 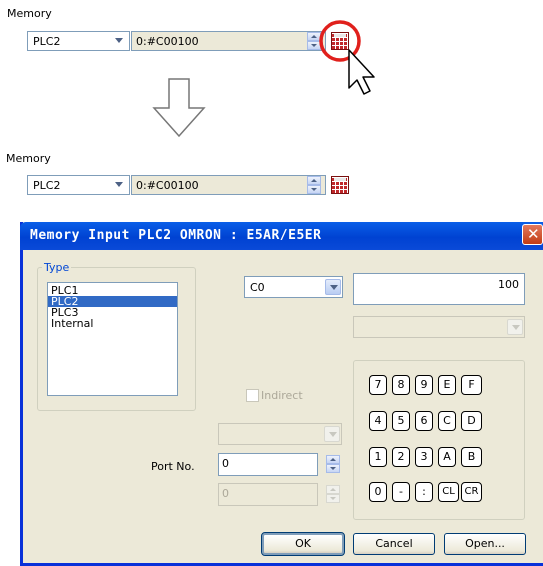 What do you see at coordinates (252, 395) in the screenshot?
I see `indirect-checkbox` at bounding box center [252, 395].